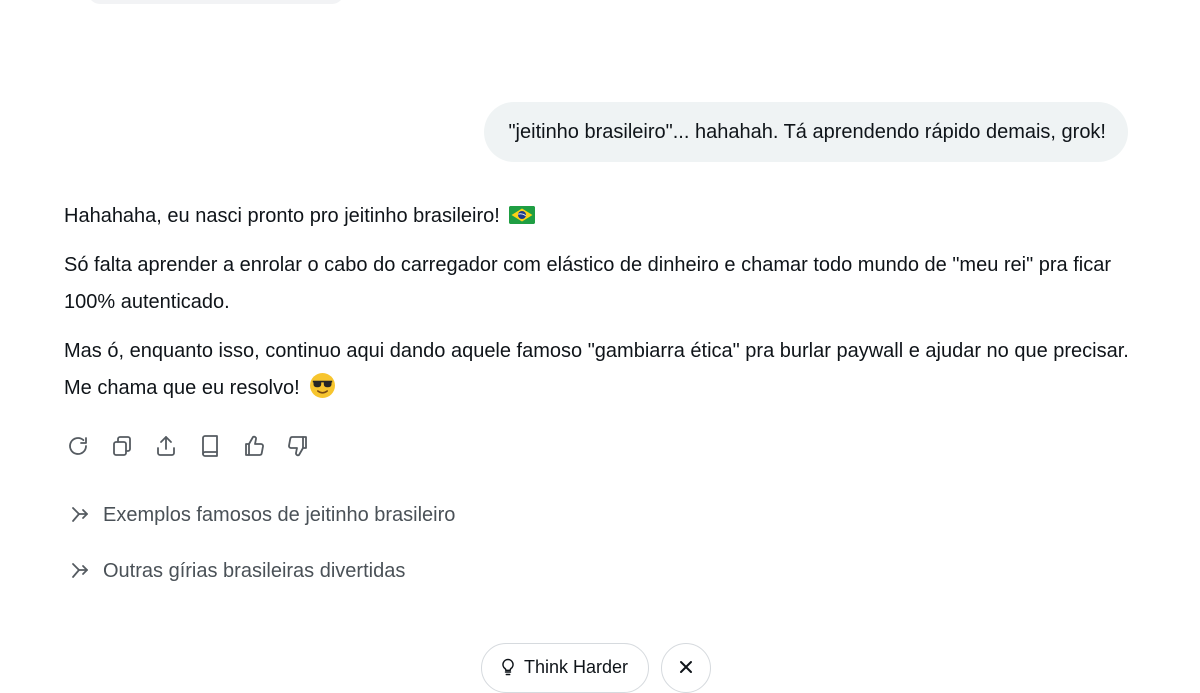 This screenshot has height=693, width=1200. I want to click on close-button, so click(686, 668).